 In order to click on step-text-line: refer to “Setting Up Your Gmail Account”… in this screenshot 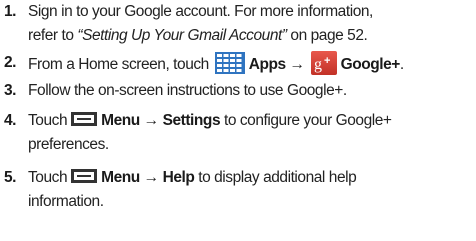, I will do `click(251, 36)`.